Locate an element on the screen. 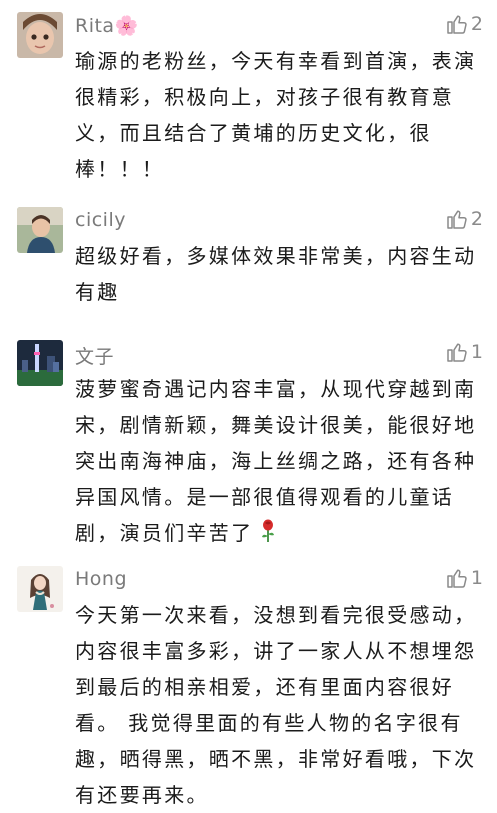 This screenshot has height=813, width=497. comment-text: 超级好看，多媒体效果非常美，内容生动有趣 is located at coordinates (276, 274).